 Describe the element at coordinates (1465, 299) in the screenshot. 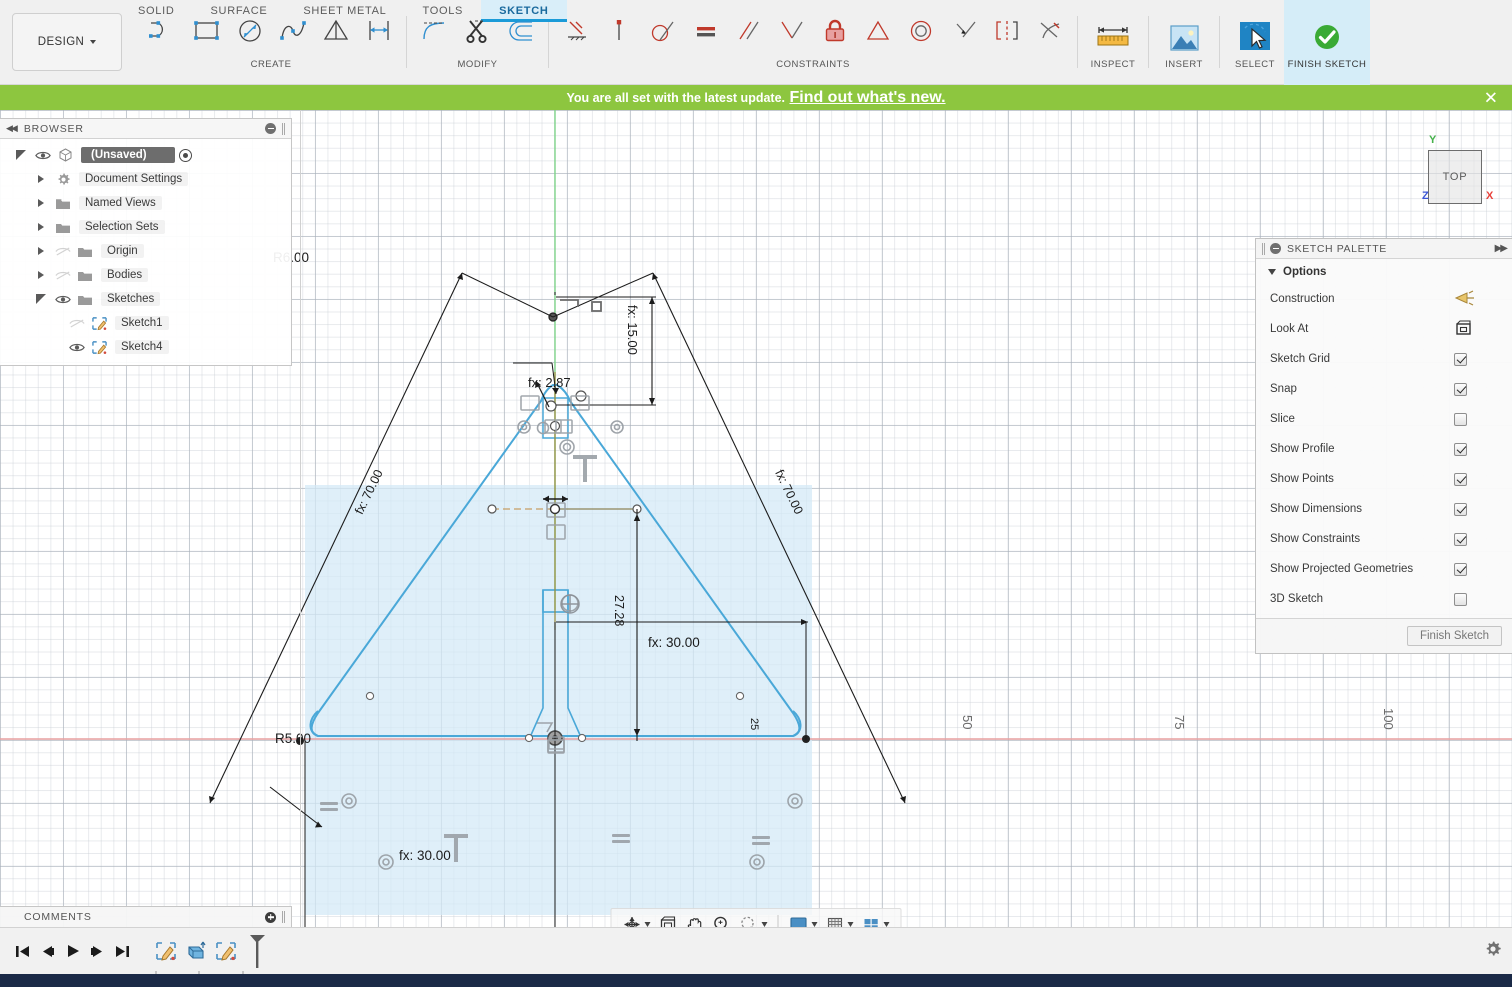

I see `construction-icon` at that location.